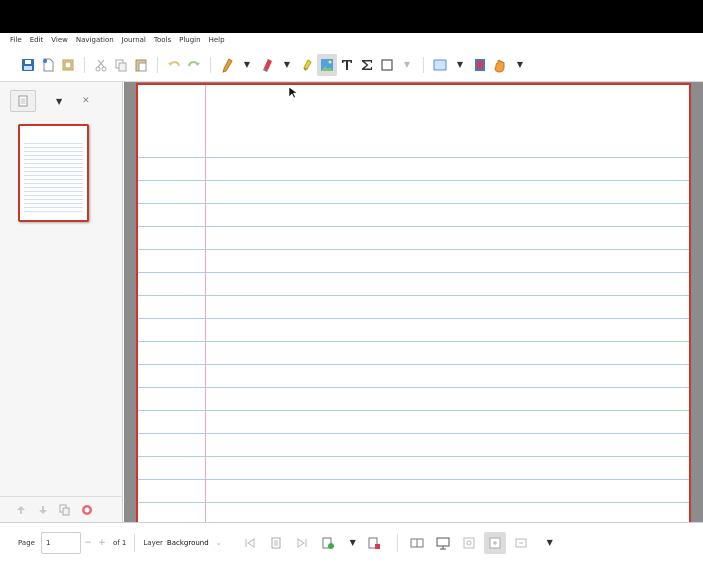  I want to click on zoom-fit-button, so click(469, 543).